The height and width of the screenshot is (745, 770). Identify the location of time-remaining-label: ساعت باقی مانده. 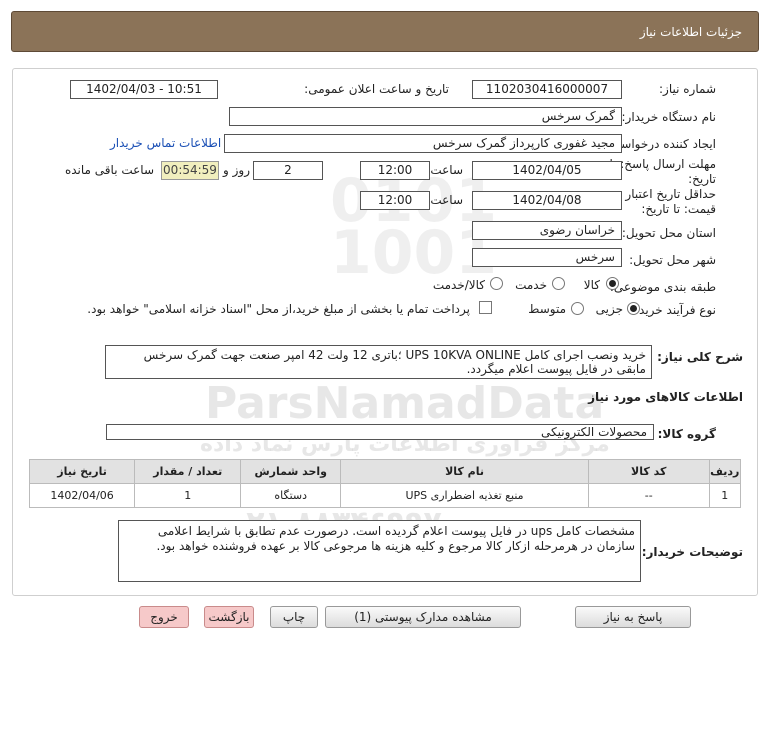
(109, 170).